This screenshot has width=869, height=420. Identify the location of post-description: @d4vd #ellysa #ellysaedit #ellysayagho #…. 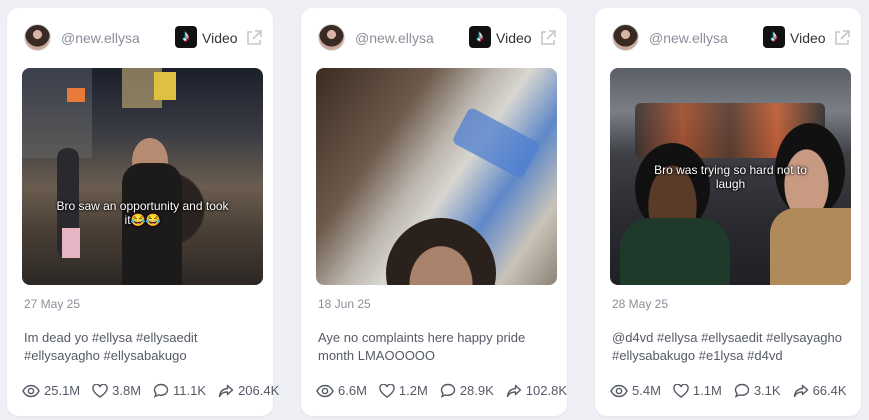
(727, 346).